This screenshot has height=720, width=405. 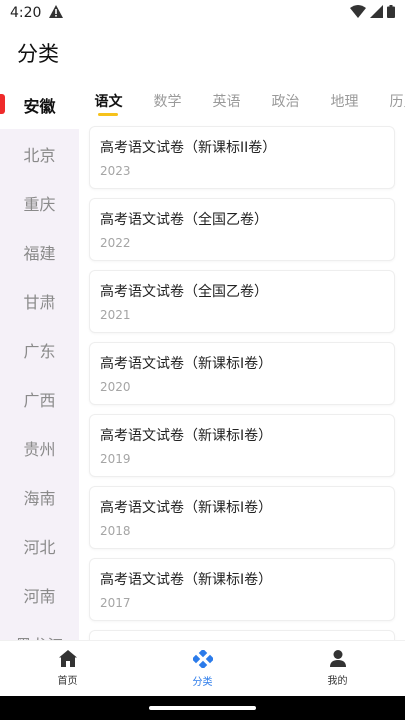 I want to click on paper-card, so click(x=242, y=635).